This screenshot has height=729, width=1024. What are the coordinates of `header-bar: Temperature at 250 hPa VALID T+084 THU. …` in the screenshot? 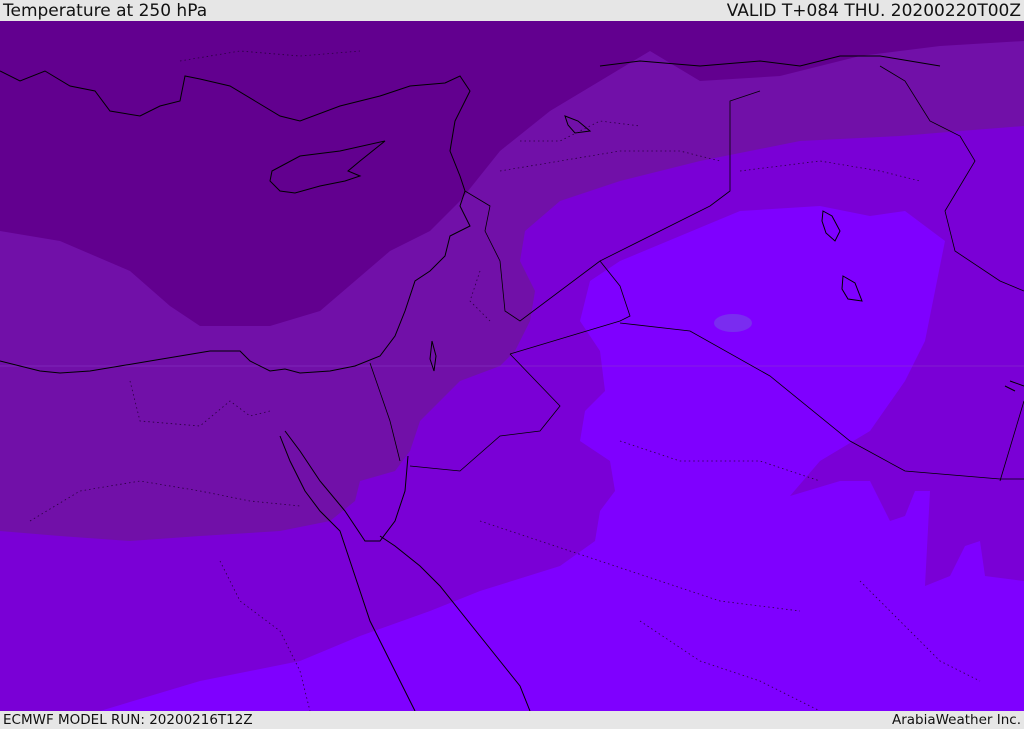 It's located at (512, 10).